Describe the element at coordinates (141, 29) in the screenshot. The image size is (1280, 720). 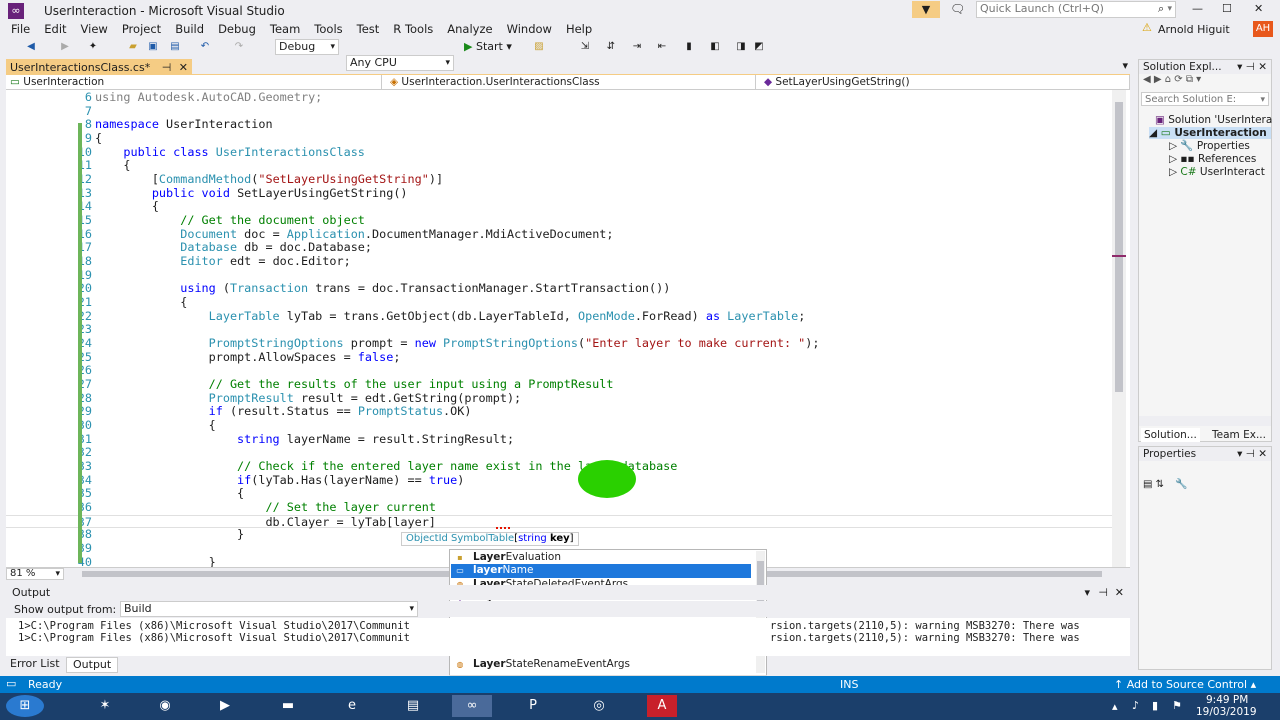
I see `menu-project: Project` at that location.